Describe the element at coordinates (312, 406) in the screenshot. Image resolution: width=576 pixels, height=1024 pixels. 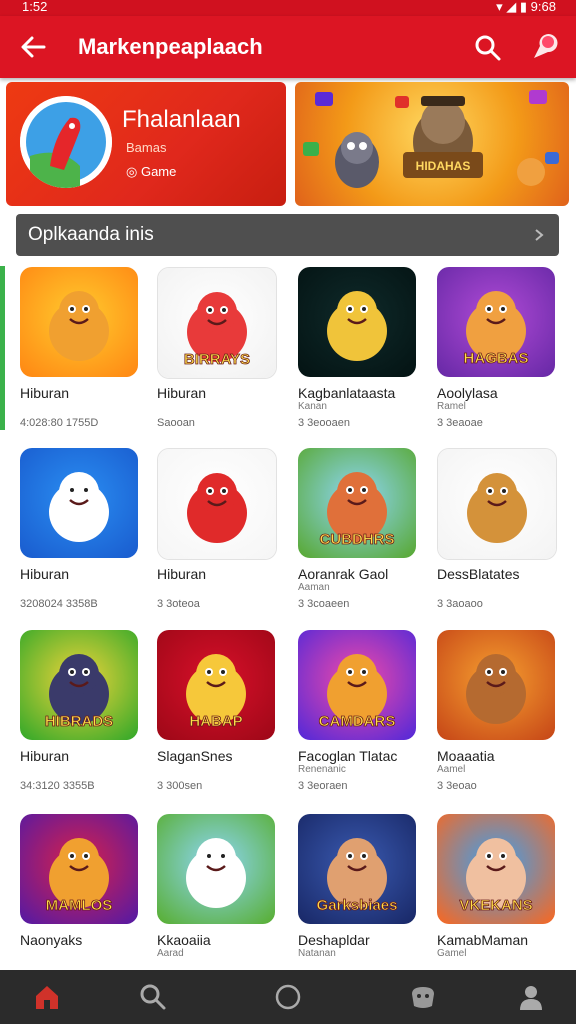
I see `app-category: Kanan` at that location.